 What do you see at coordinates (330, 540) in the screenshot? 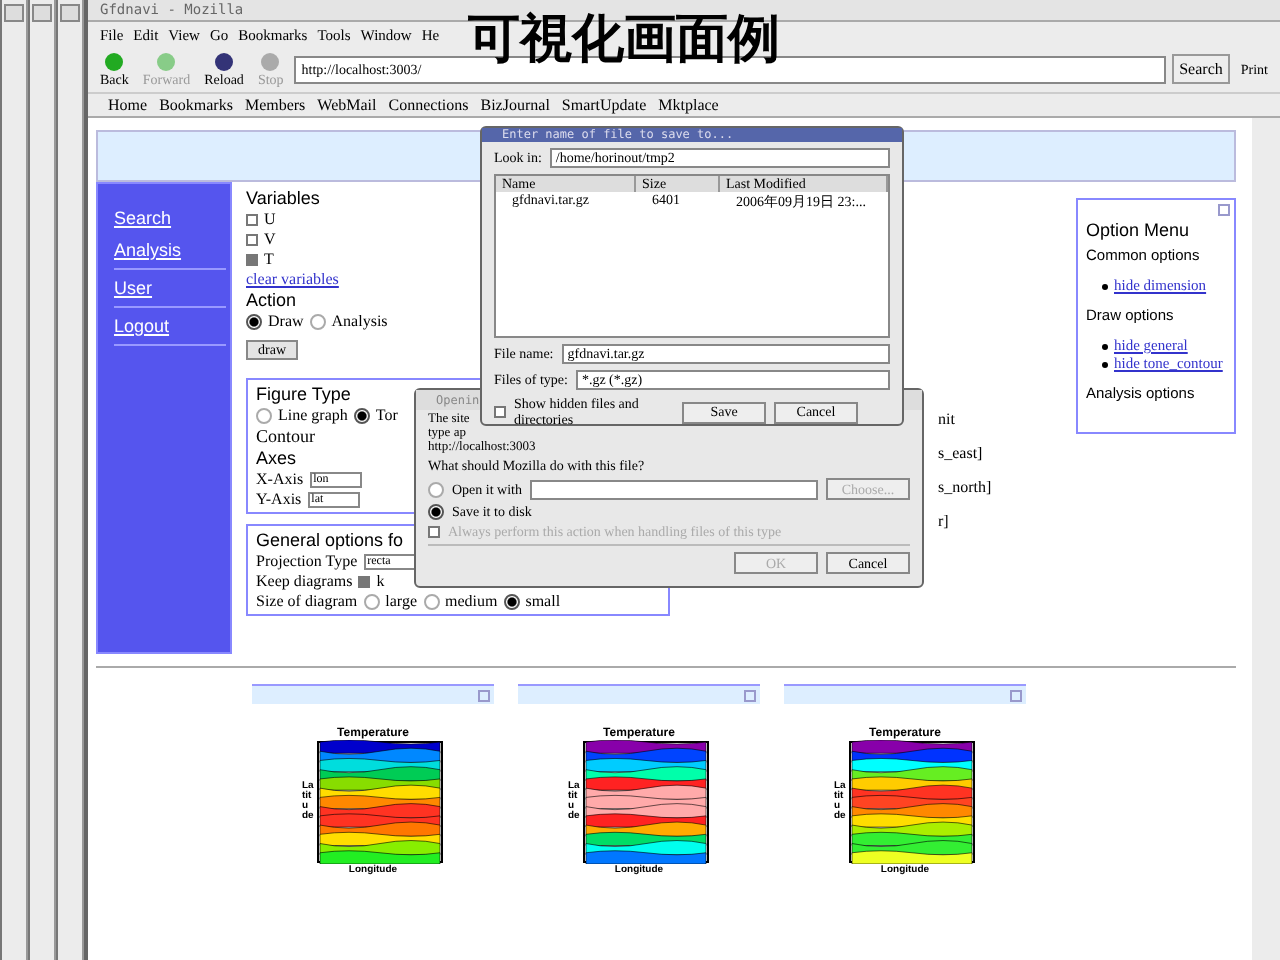
I see `section-heading: General options fo` at bounding box center [330, 540].